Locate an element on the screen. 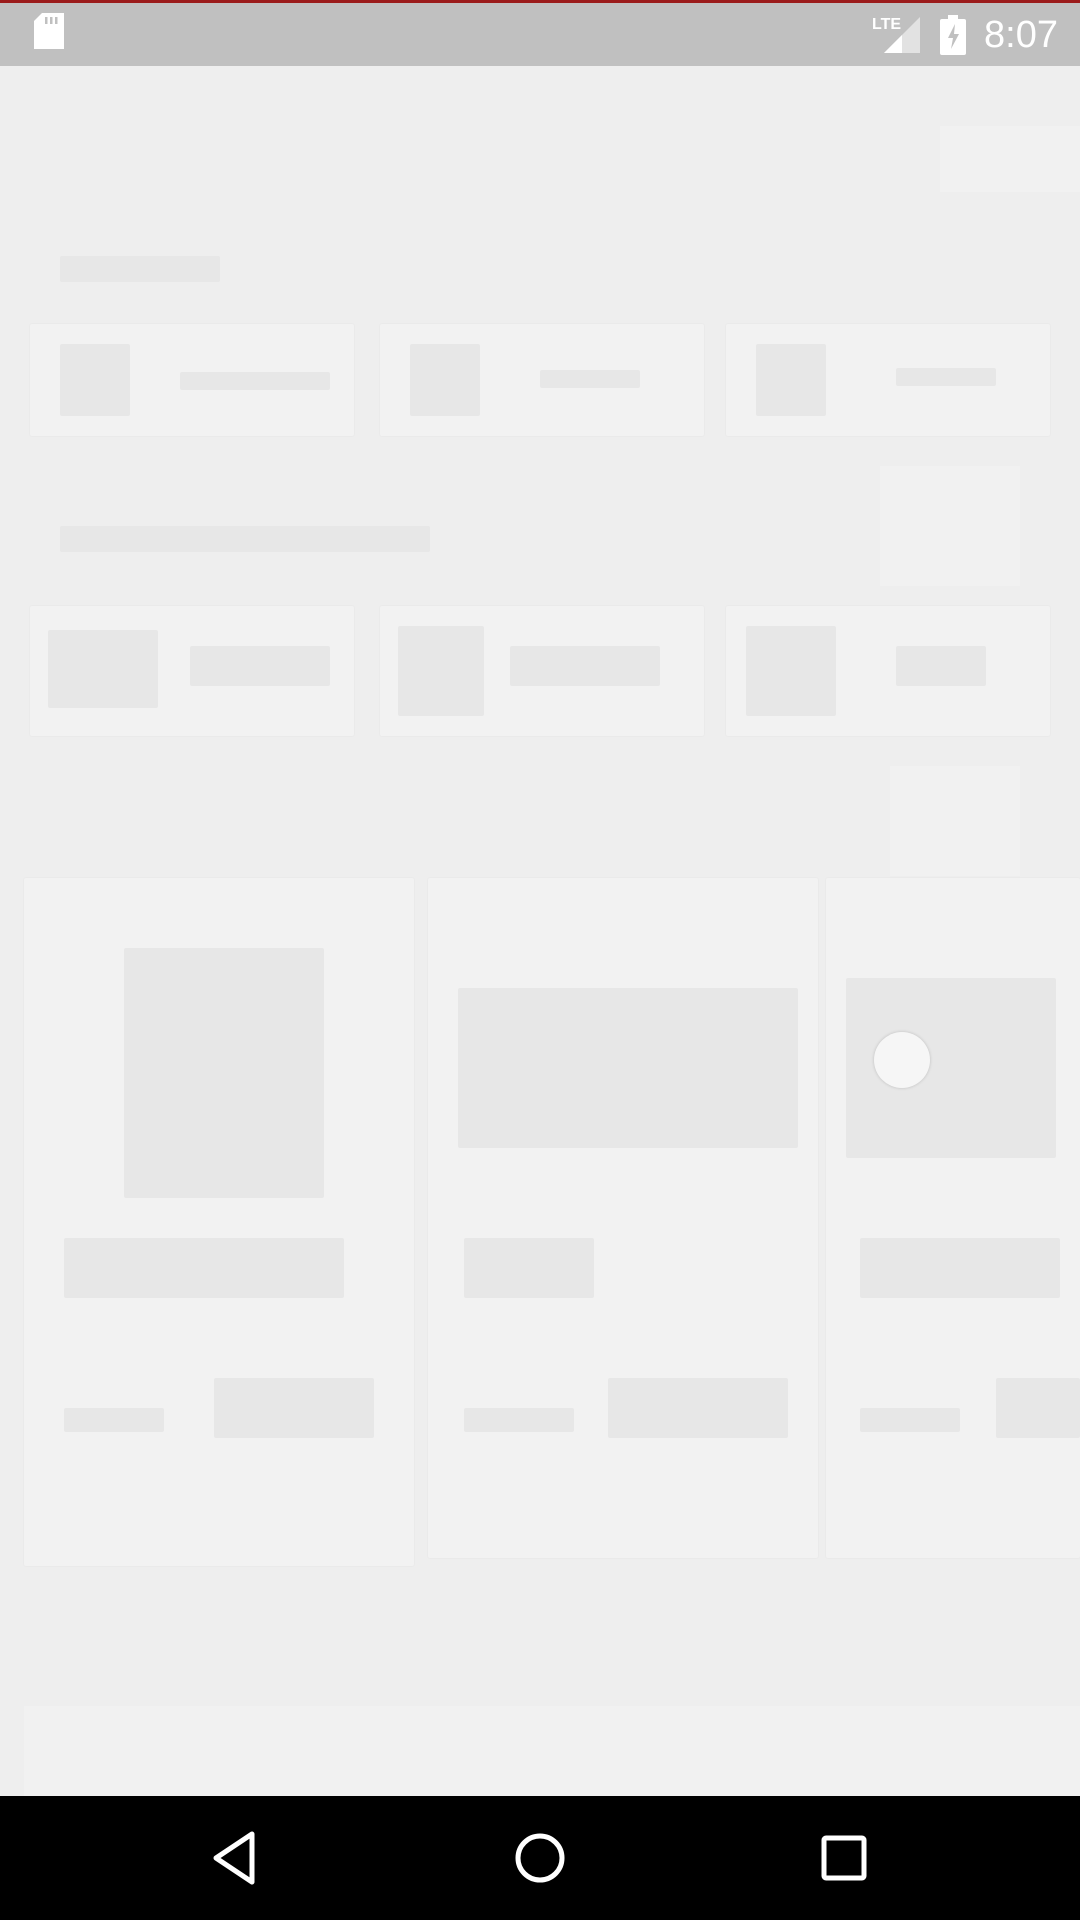 The width and height of the screenshot is (1080, 1920). sd-card-icon is located at coordinates (49, 31).